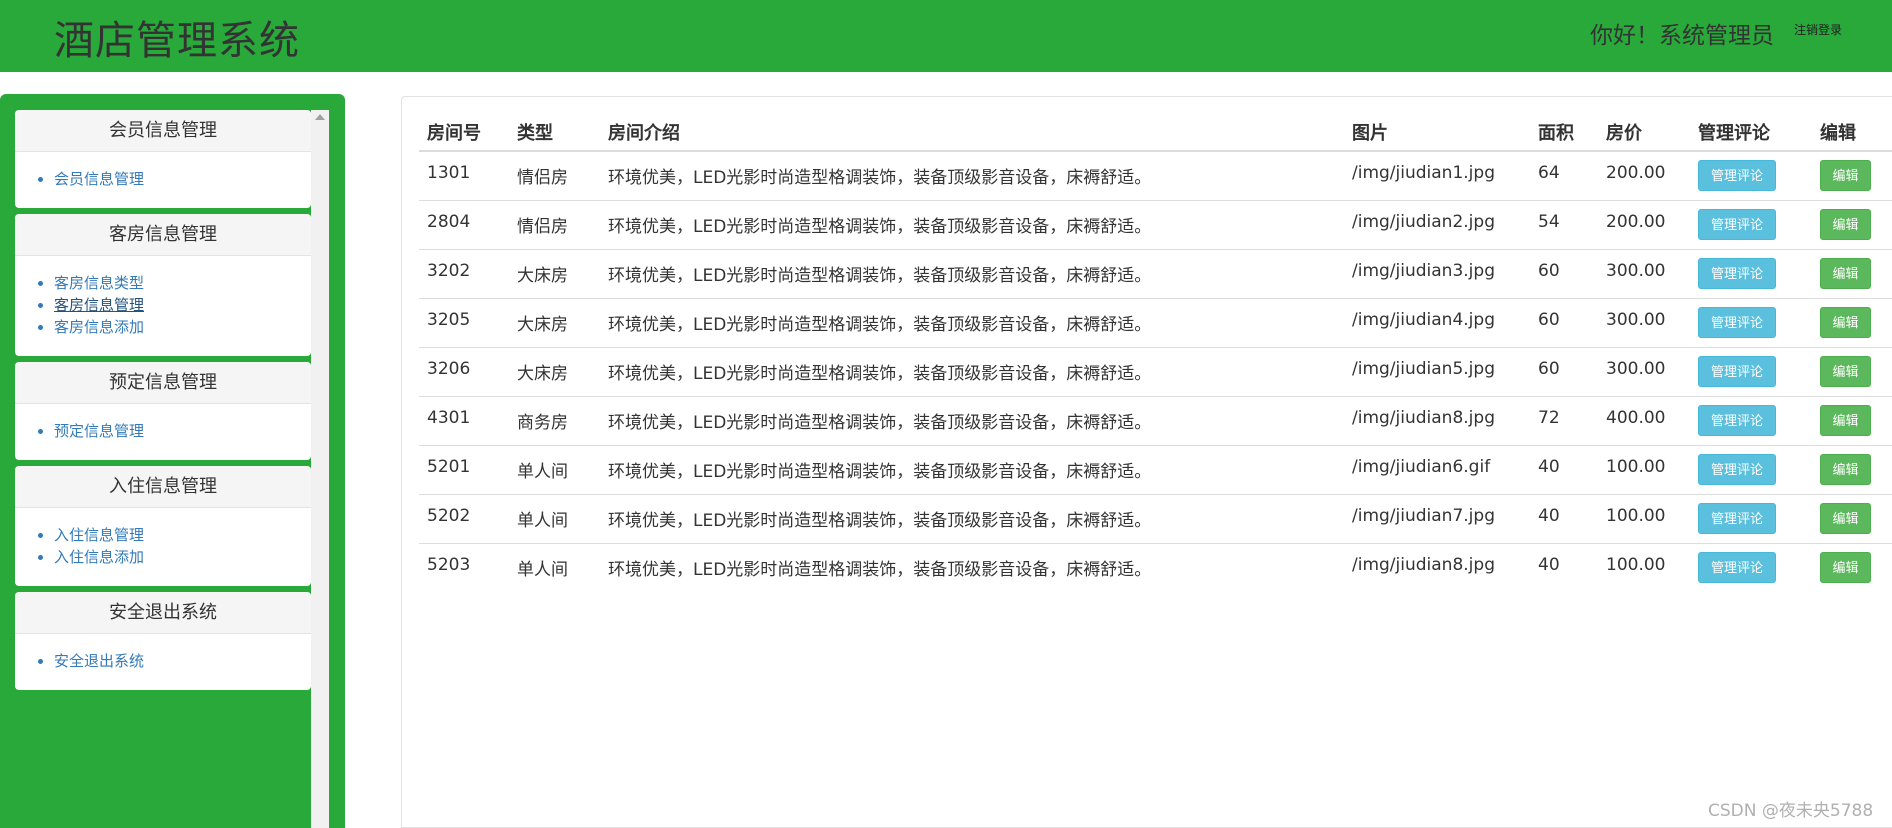  What do you see at coordinates (320, 469) in the screenshot?
I see `sidebar-scrollbar` at bounding box center [320, 469].